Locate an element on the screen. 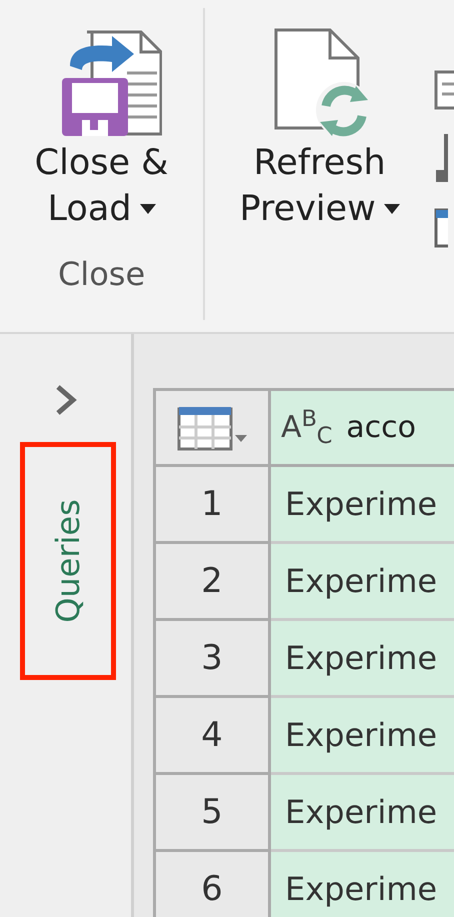 Image resolution: width=454 pixels, height=917 pixels. row-number: 5 is located at coordinates (213, 813).